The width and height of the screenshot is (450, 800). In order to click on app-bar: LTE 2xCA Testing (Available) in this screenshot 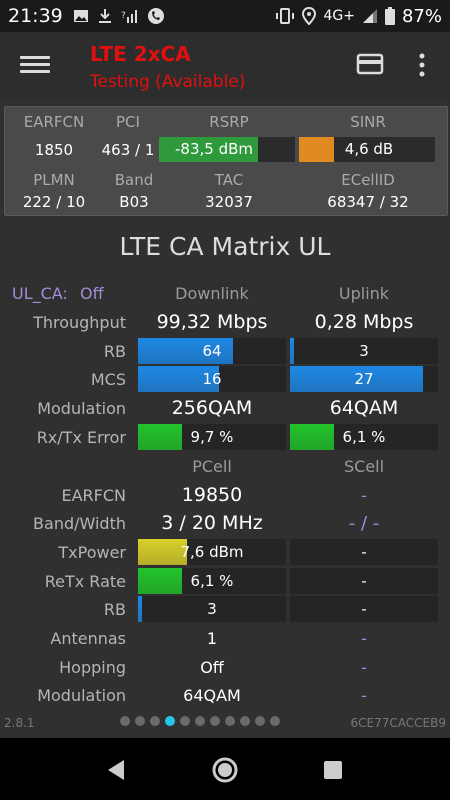, I will do `click(225, 66)`.